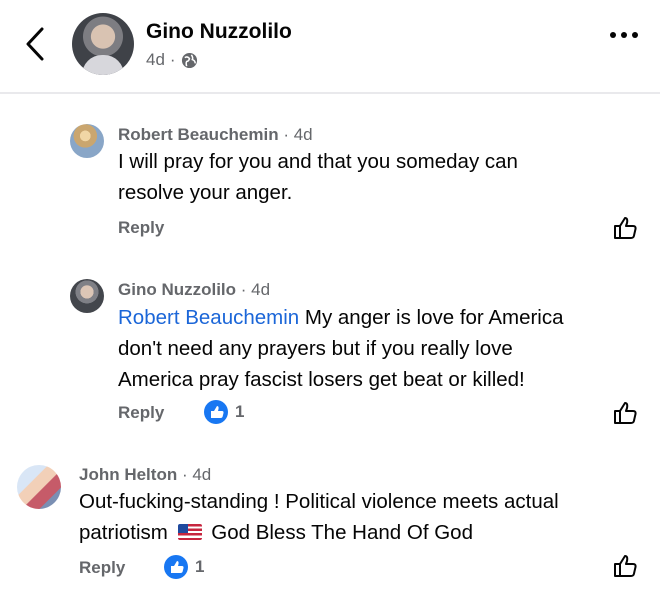  I want to click on post-time: 4d, so click(155, 59).